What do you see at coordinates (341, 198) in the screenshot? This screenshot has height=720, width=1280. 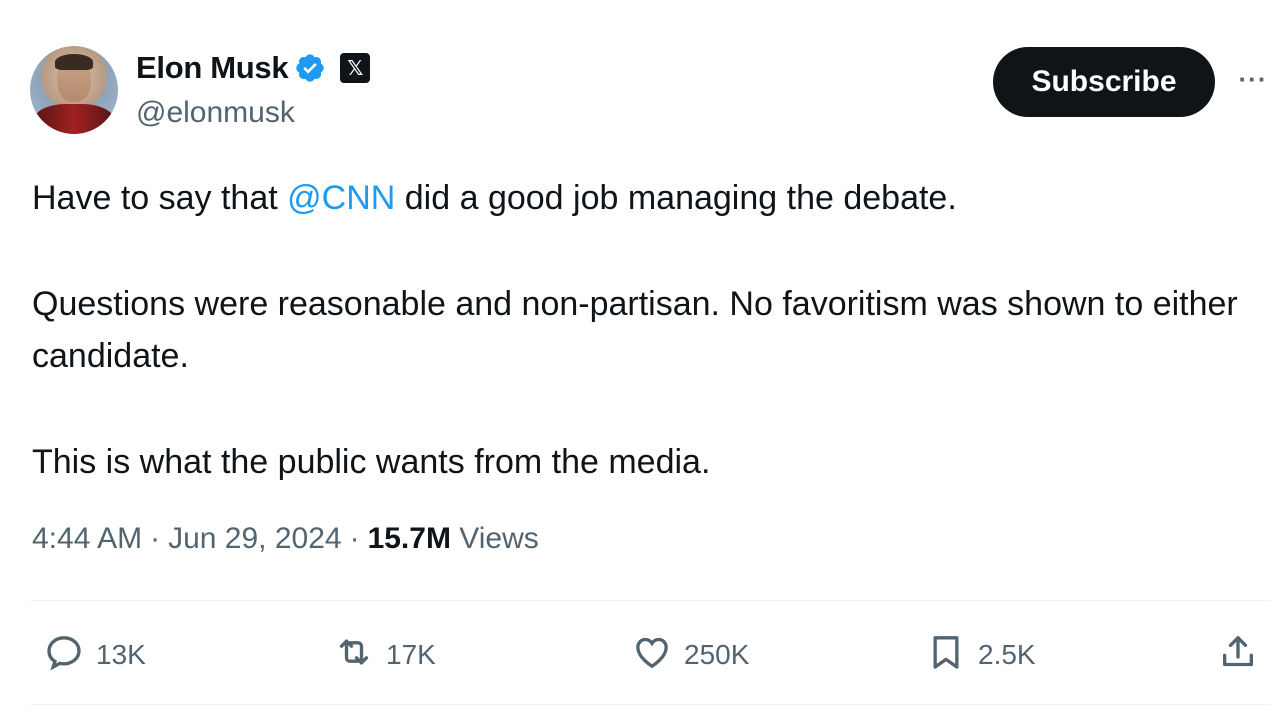 I see `mention-link: @CNN` at bounding box center [341, 198].